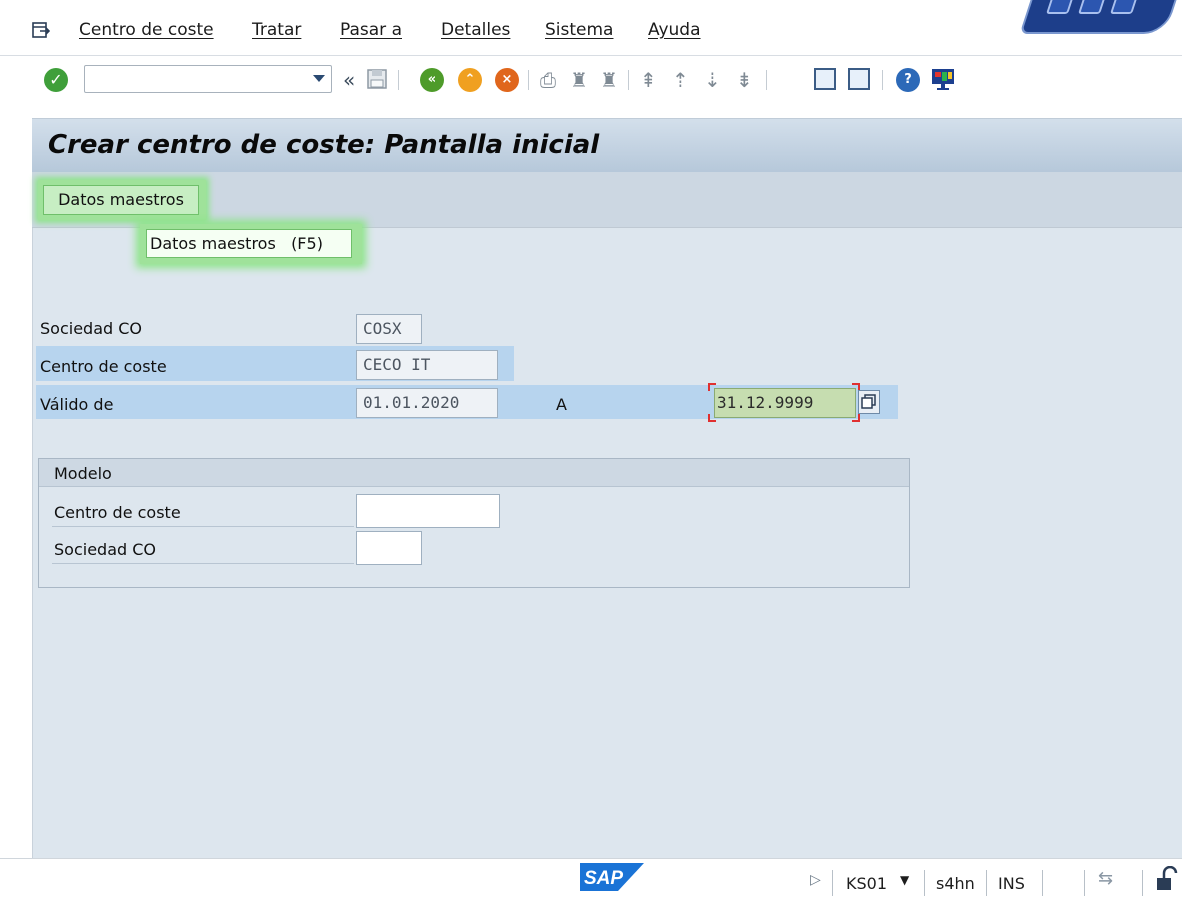 The image size is (1182, 904). I want to click on value-help-icon, so click(869, 402).